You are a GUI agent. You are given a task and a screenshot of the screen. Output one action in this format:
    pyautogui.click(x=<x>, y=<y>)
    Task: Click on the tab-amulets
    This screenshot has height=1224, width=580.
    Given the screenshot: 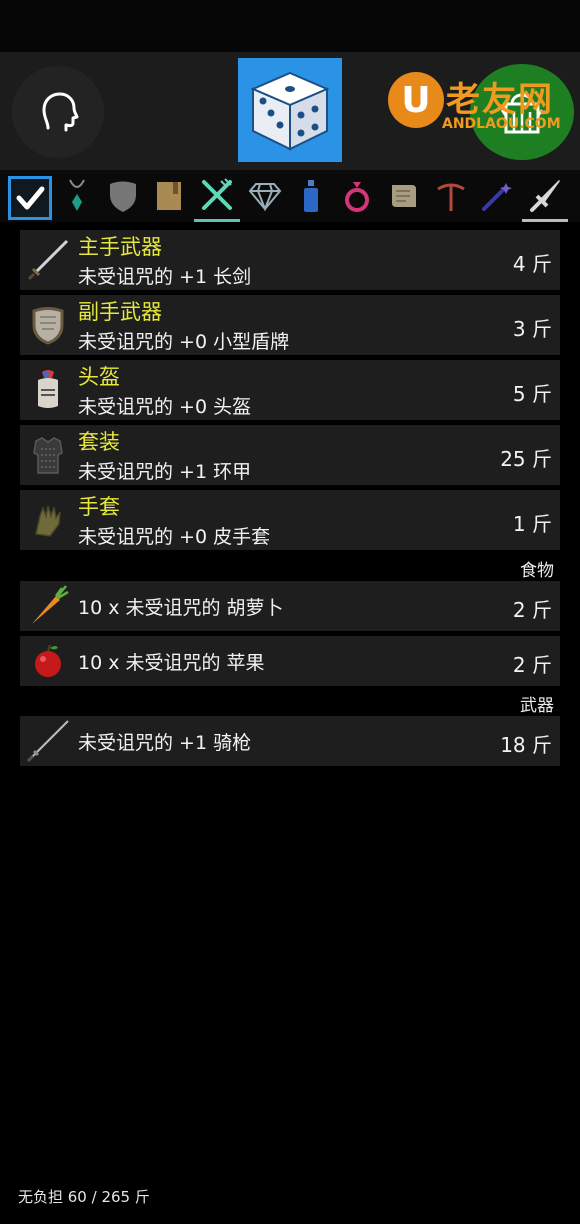 What is the action you would take?
    pyautogui.click(x=77, y=196)
    